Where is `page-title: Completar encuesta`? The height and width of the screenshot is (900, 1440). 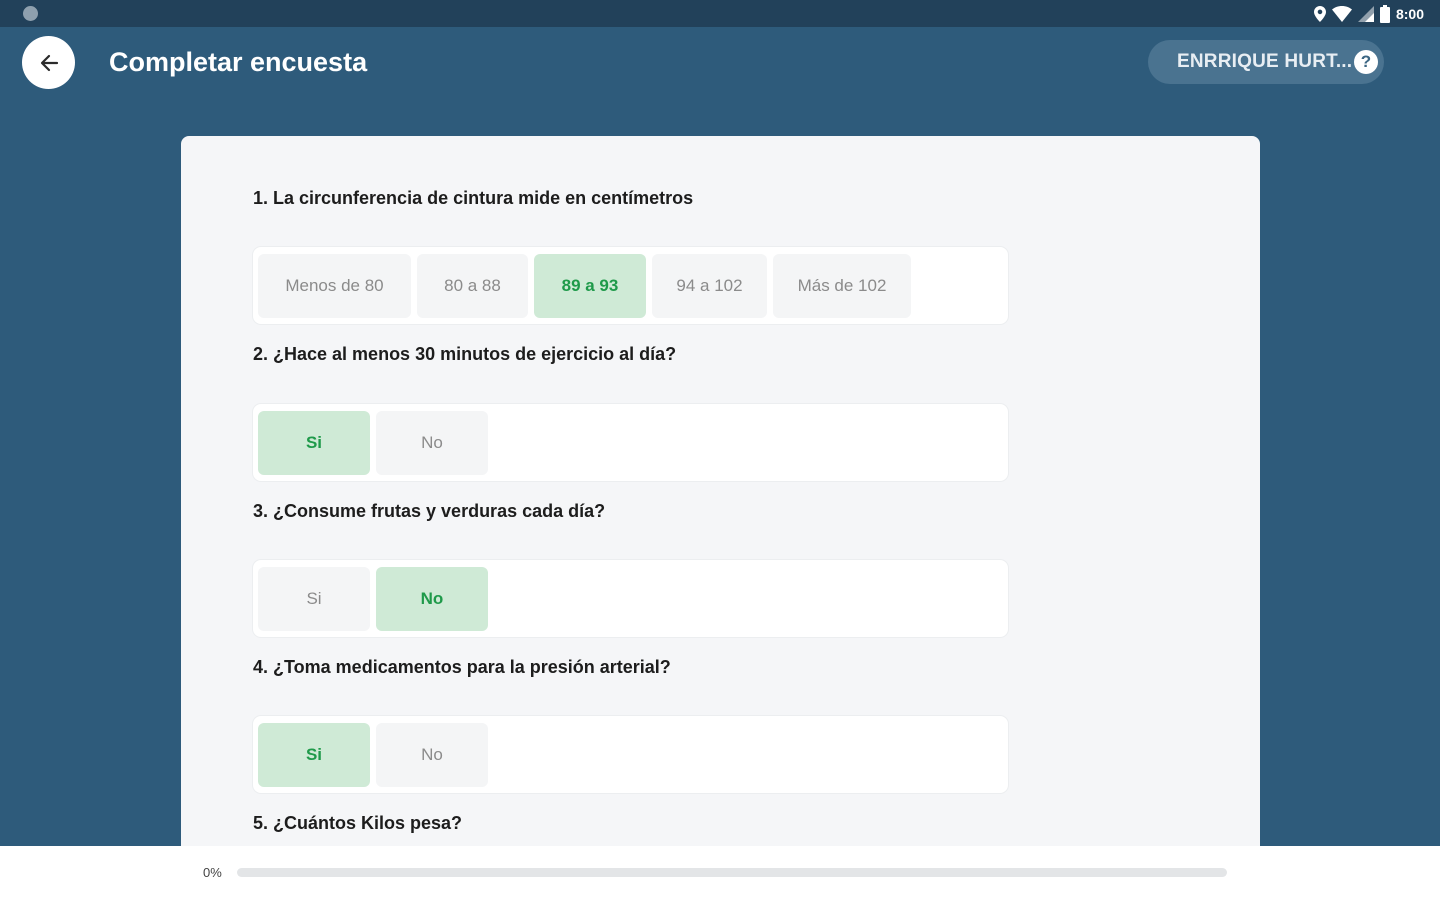 page-title: Completar encuesta is located at coordinates (238, 62).